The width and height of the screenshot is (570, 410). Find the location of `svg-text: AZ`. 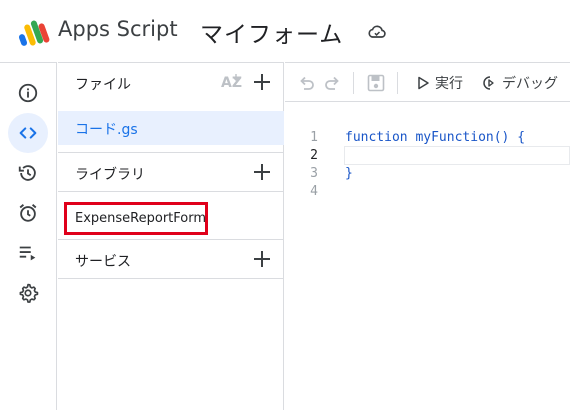

svg-text: AZ is located at coordinates (231, 83).